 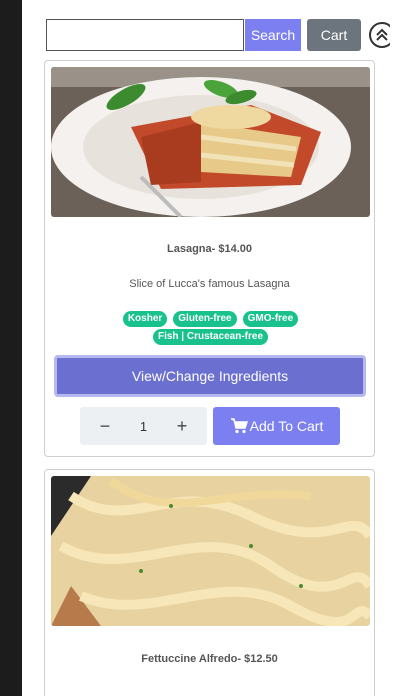 What do you see at coordinates (239, 426) in the screenshot?
I see `cart-icon` at bounding box center [239, 426].